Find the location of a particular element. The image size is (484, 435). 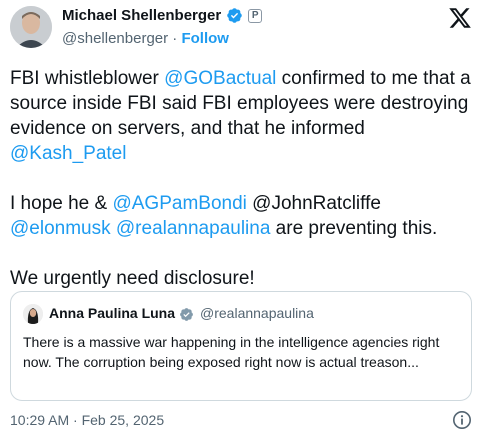

author-display-name: Michael Shellenberger is located at coordinates (141, 15).